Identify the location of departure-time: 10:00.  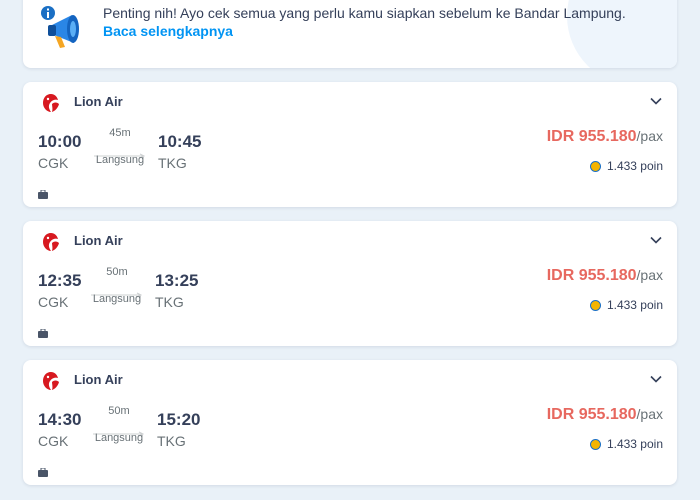
(60, 141).